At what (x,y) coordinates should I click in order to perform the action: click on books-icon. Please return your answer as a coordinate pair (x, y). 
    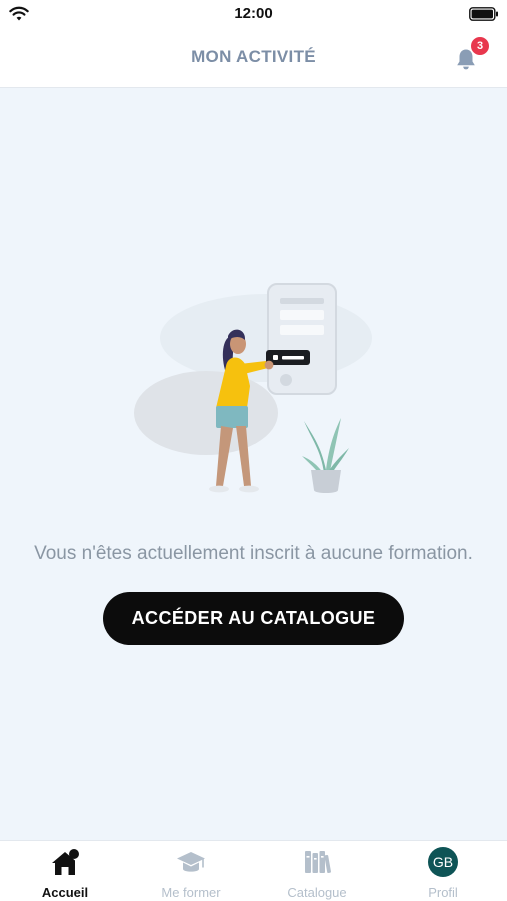
    Looking at the image, I should click on (318, 862).